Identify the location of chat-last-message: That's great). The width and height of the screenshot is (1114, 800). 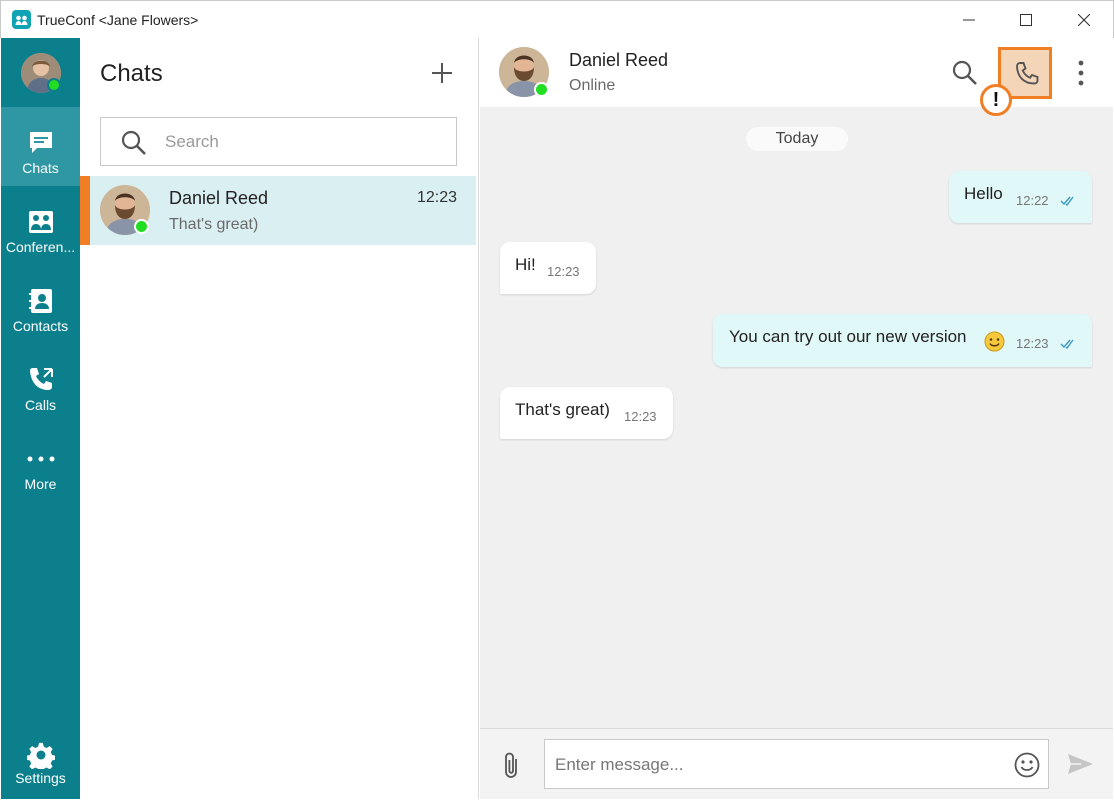
(214, 224).